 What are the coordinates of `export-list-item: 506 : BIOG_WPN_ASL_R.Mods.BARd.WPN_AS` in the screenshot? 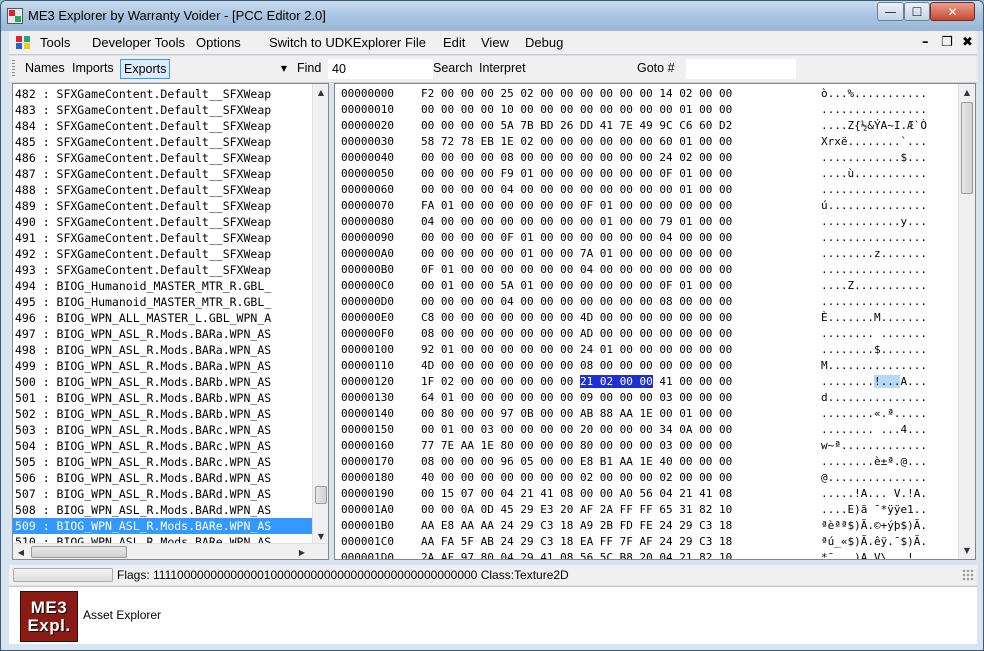 It's located at (163, 478).